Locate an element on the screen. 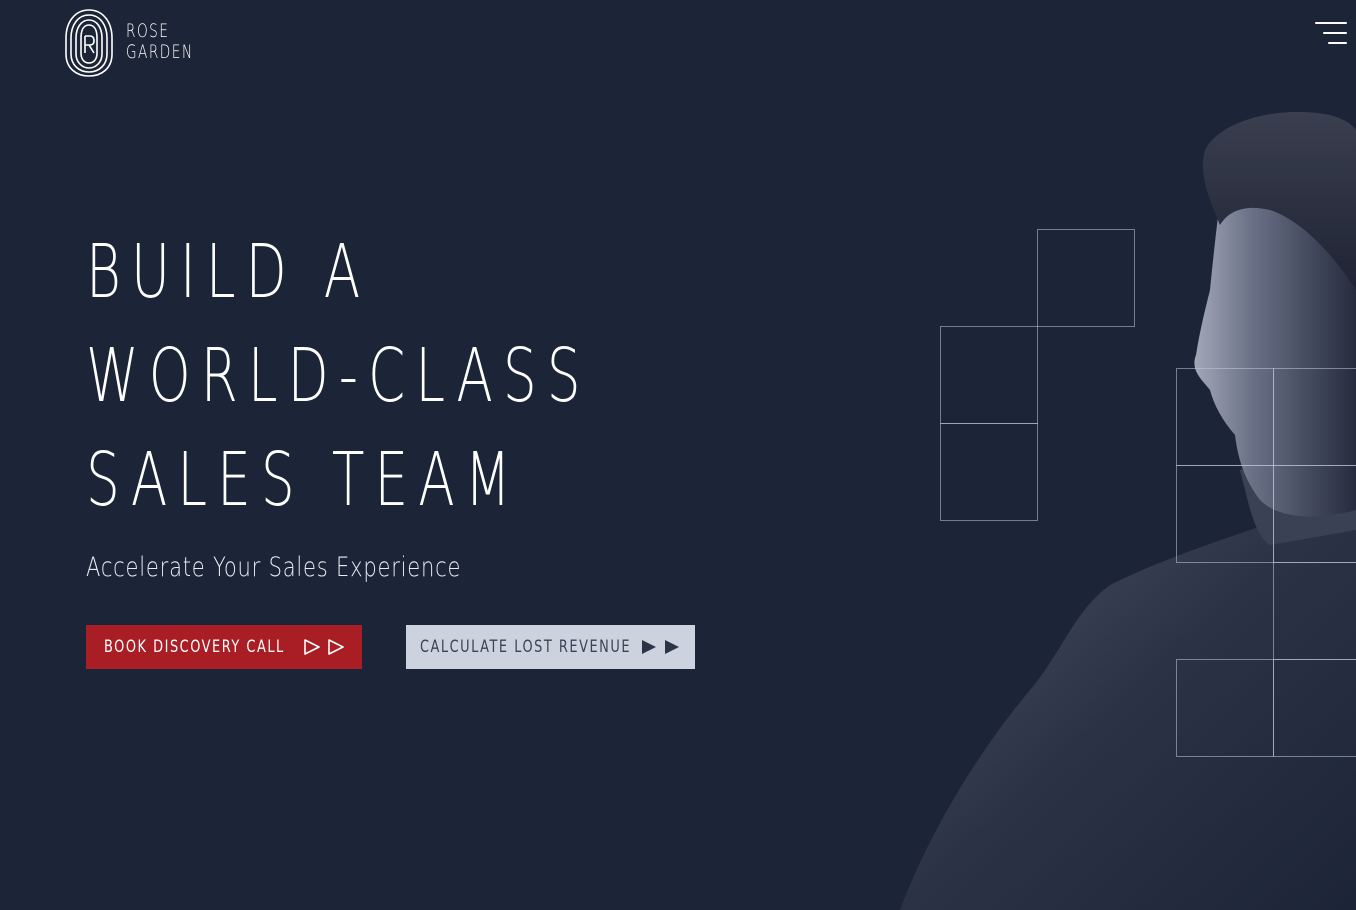  brand-logo-link: ROSE GARDEN is located at coordinates (142, 42).